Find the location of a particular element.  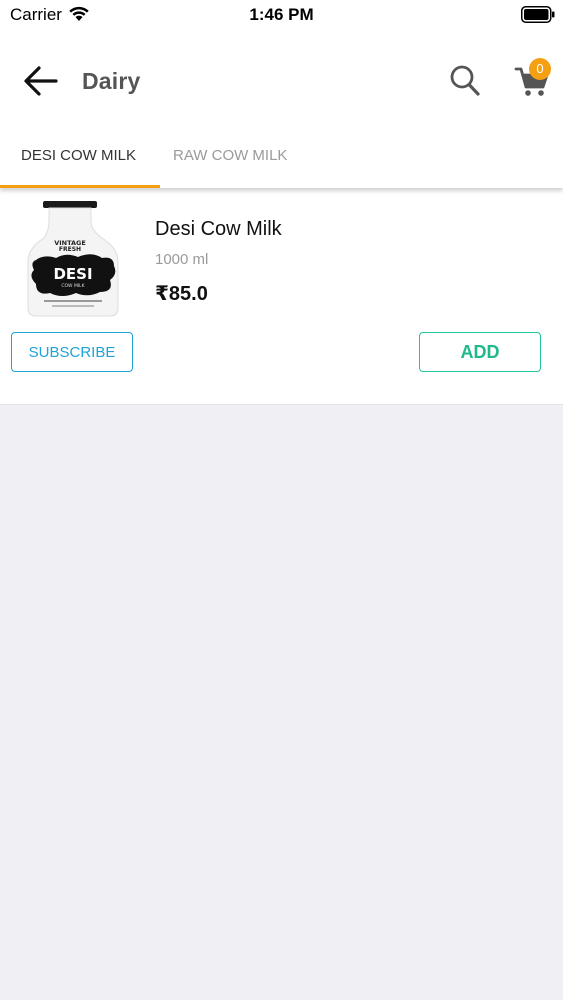

search-icon is located at coordinates (465, 81).